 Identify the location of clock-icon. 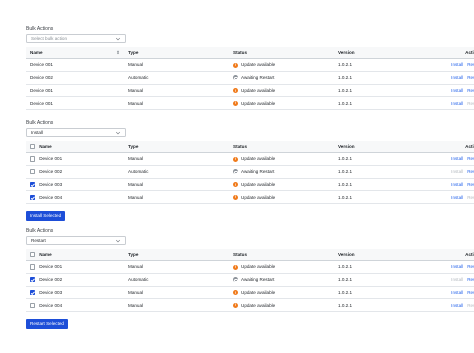
(235, 78).